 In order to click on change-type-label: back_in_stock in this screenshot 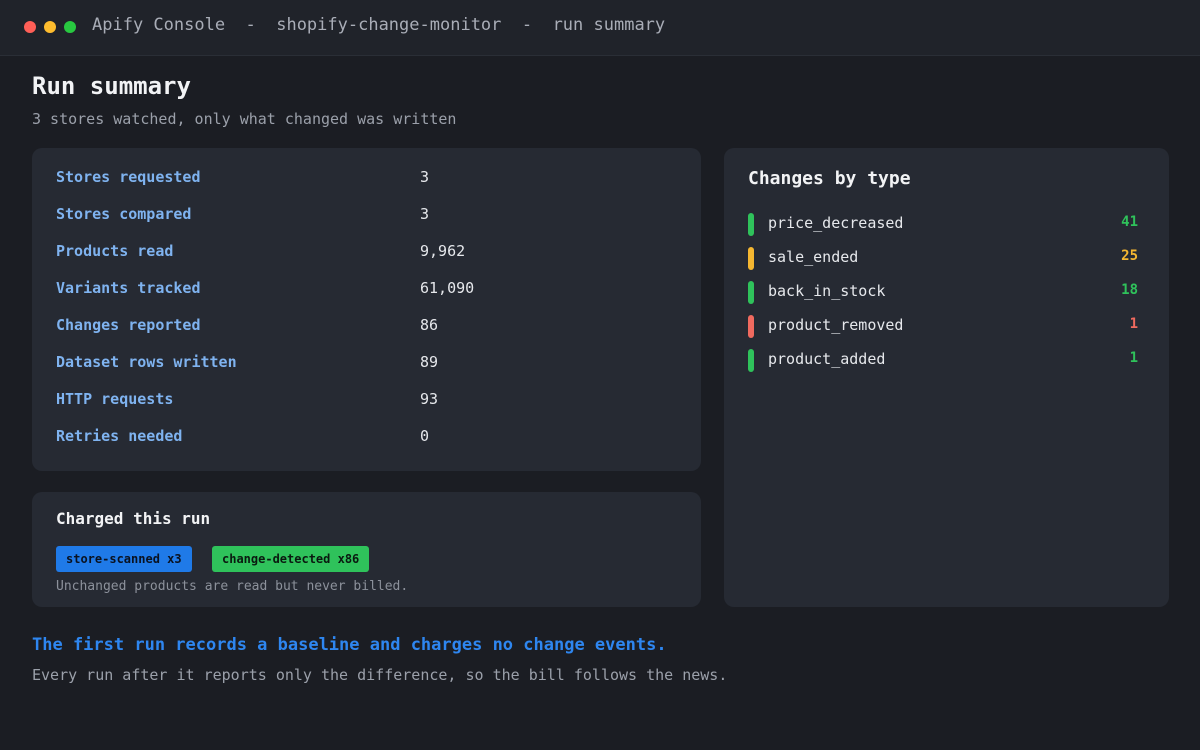, I will do `click(827, 291)`.